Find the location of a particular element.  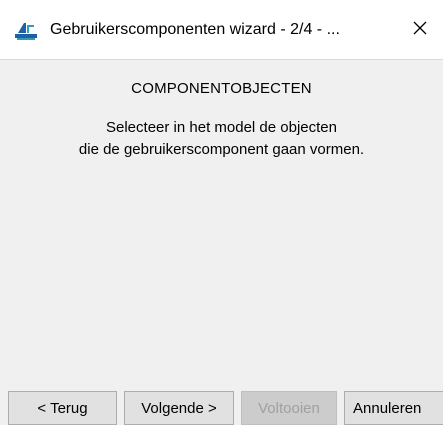

close-button is located at coordinates (420, 30).